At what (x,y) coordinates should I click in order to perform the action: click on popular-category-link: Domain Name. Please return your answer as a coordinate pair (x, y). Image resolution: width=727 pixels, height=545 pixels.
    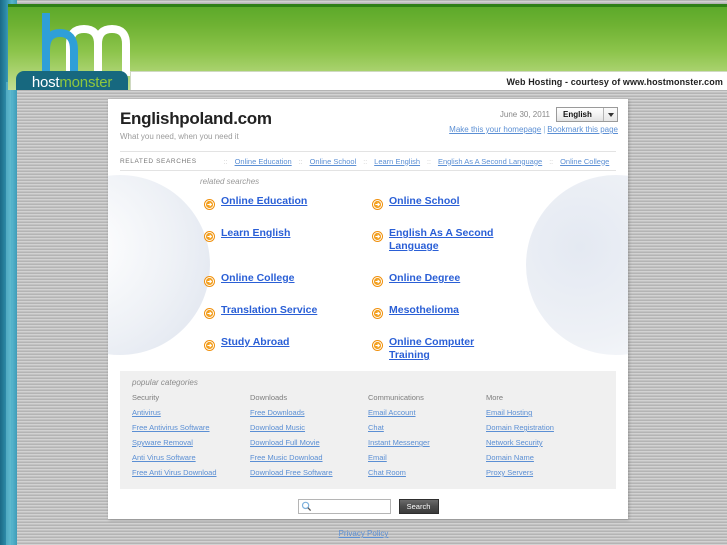
    Looking at the image, I should click on (545, 457).